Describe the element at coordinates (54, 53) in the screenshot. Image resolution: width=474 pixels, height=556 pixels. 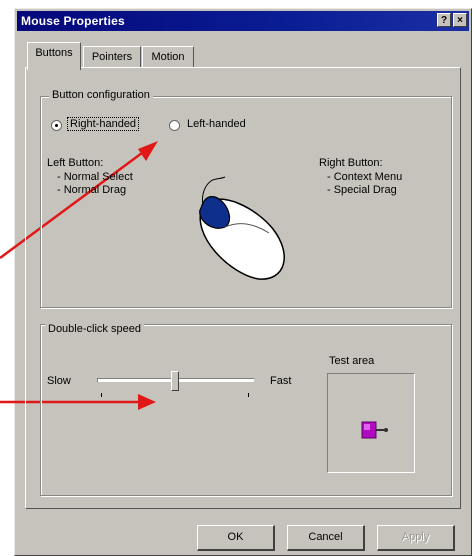
I see `tab-buttons-label: Buttons` at that location.